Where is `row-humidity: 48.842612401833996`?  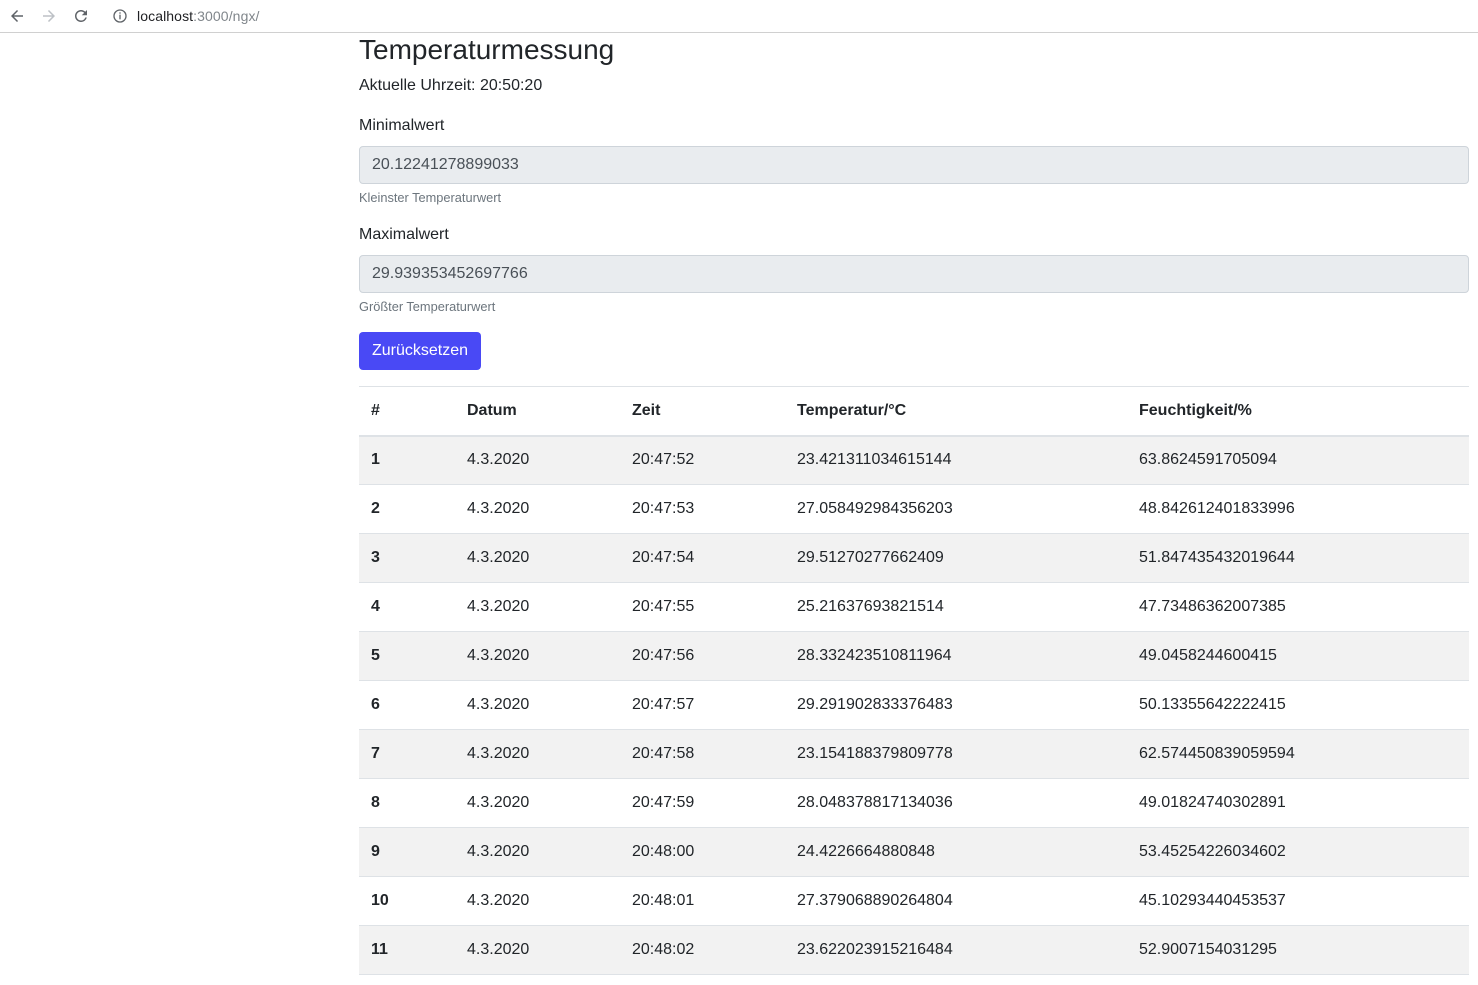
row-humidity: 48.842612401833996 is located at coordinates (1298, 509).